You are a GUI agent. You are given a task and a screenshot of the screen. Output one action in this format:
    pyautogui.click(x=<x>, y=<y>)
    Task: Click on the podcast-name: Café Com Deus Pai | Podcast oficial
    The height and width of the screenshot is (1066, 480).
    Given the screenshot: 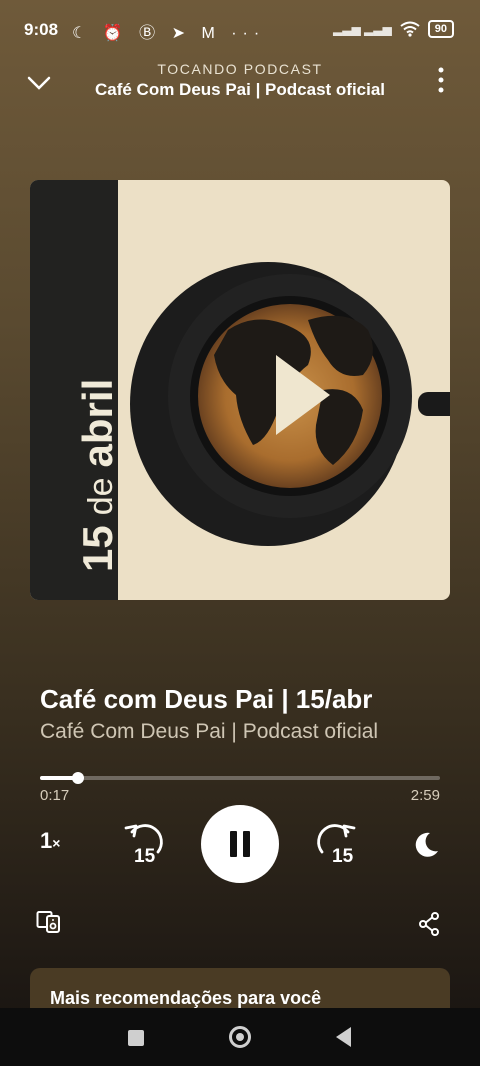 What is the action you would take?
    pyautogui.click(x=209, y=732)
    